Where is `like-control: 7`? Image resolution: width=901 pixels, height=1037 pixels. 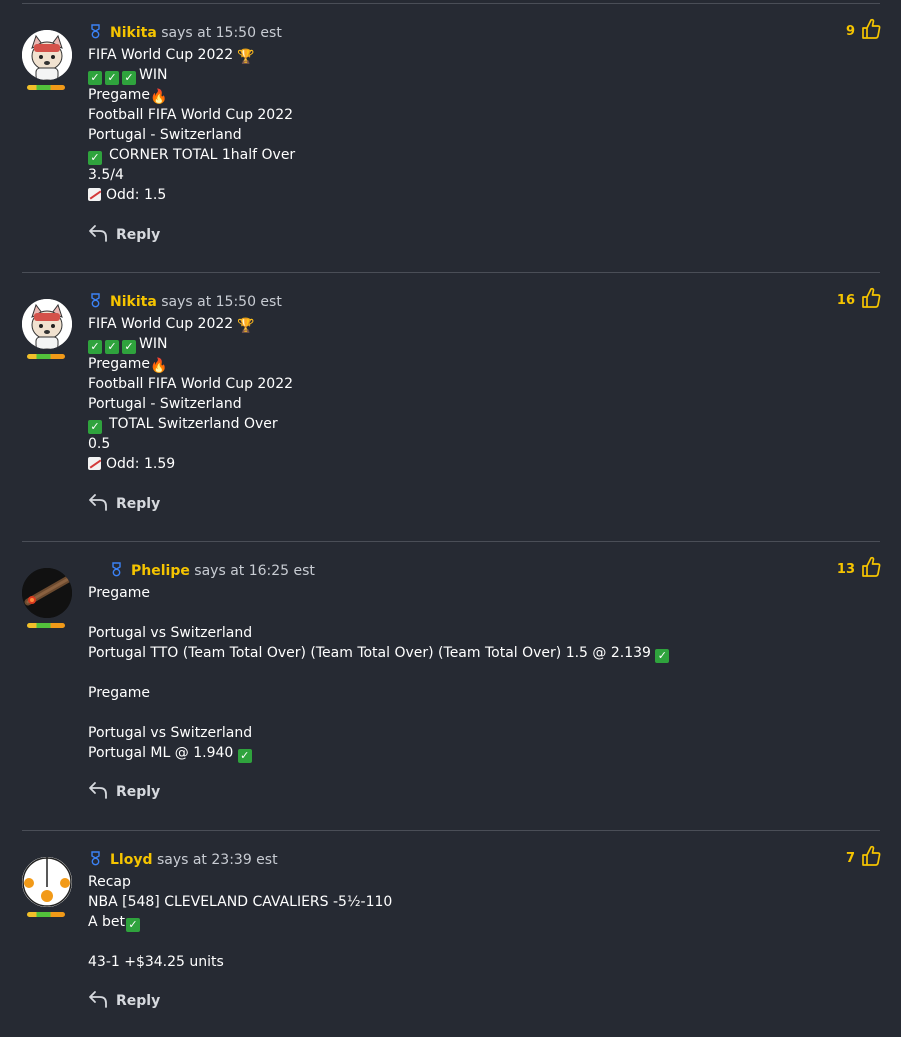 like-control: 7 is located at coordinates (863, 858).